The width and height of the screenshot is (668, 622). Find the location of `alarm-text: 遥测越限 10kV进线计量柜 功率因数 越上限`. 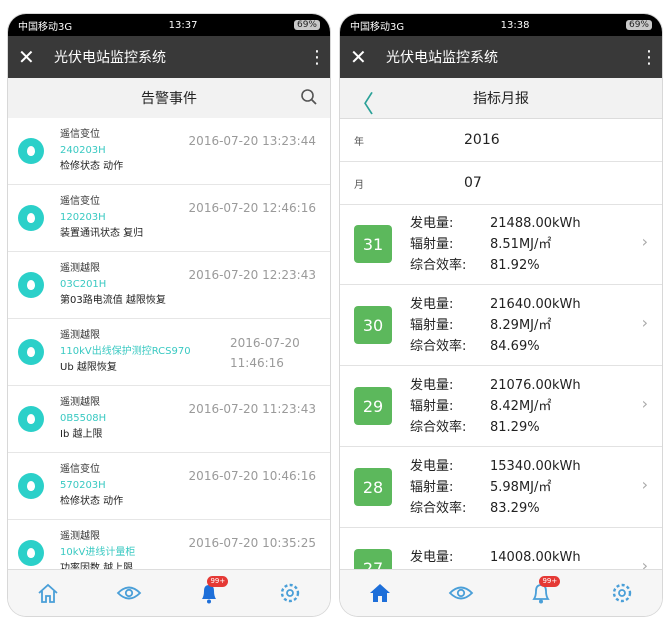

alarm-text: 遥测越限 10kV进线计量柜 功率因数 越上限 is located at coordinates (125, 549).